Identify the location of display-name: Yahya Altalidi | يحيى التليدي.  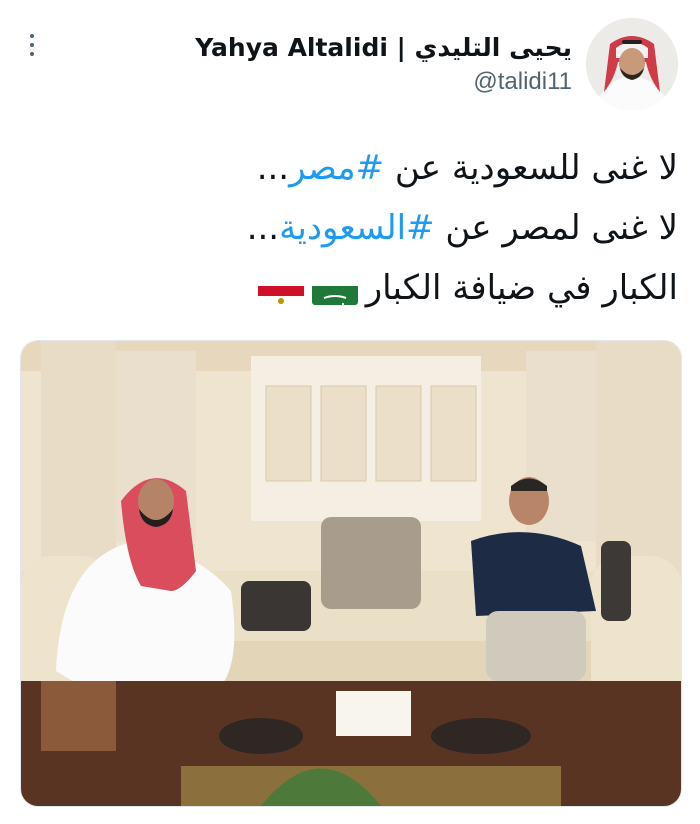
(383, 47).